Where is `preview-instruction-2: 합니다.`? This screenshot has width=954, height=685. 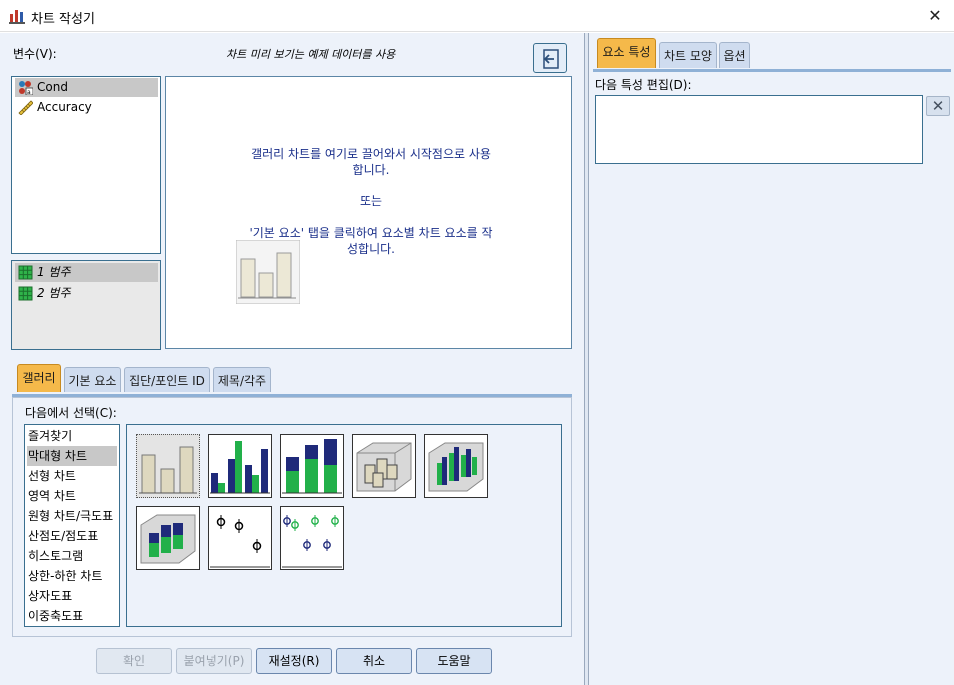 preview-instruction-2: 합니다. is located at coordinates (371, 170).